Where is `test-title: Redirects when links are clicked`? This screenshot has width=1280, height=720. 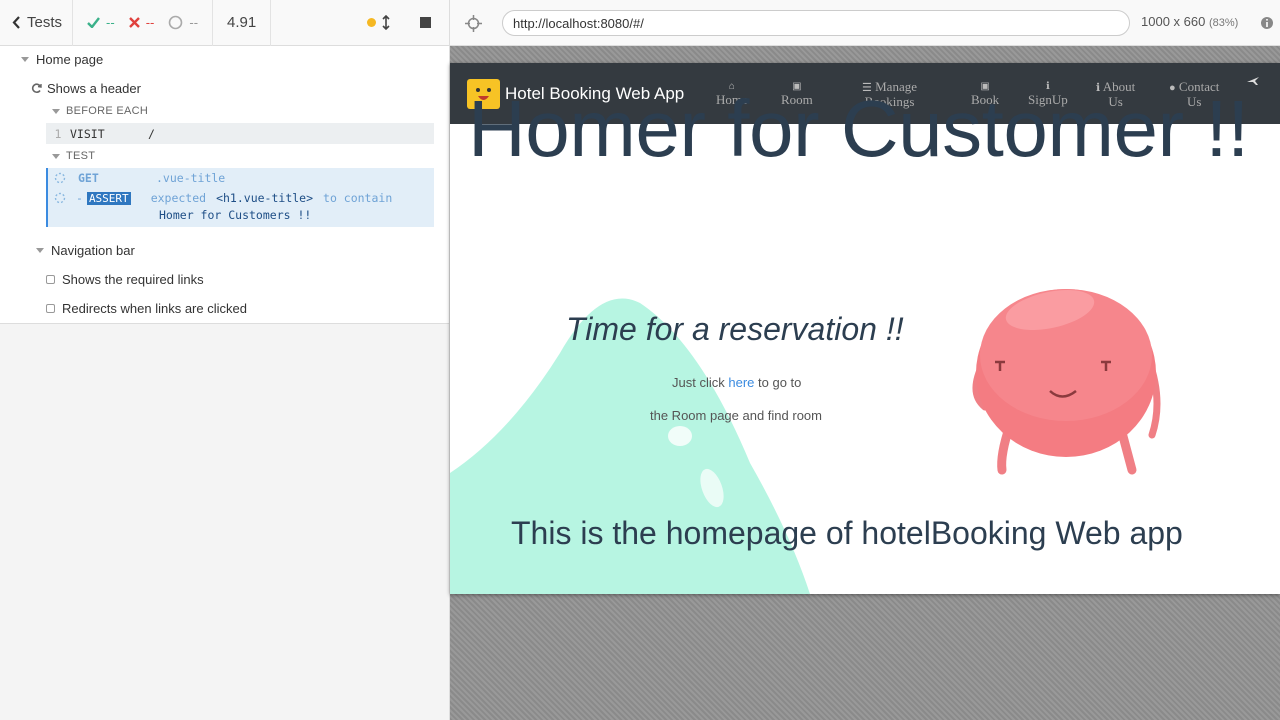
test-title: Redirects when links are clicked is located at coordinates (154, 308).